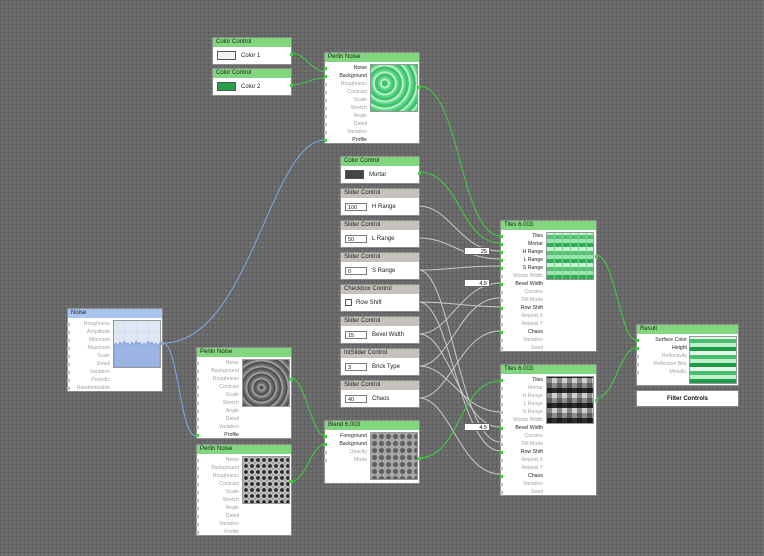 The height and width of the screenshot is (556, 764). What do you see at coordinates (521, 300) in the screenshot?
I see `pin-fill-mode: Fill Mode` at bounding box center [521, 300].